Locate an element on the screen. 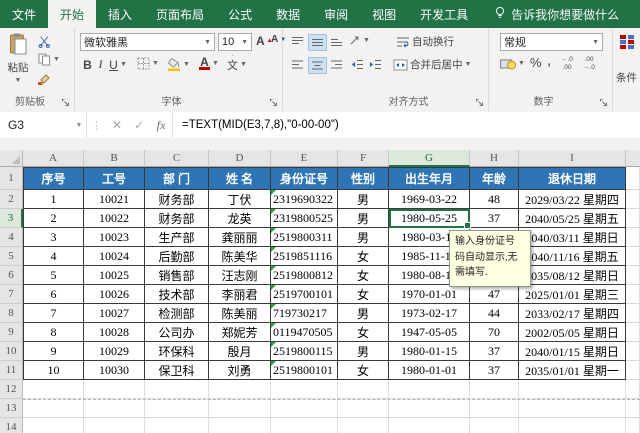  cell-B14 is located at coordinates (114, 425).